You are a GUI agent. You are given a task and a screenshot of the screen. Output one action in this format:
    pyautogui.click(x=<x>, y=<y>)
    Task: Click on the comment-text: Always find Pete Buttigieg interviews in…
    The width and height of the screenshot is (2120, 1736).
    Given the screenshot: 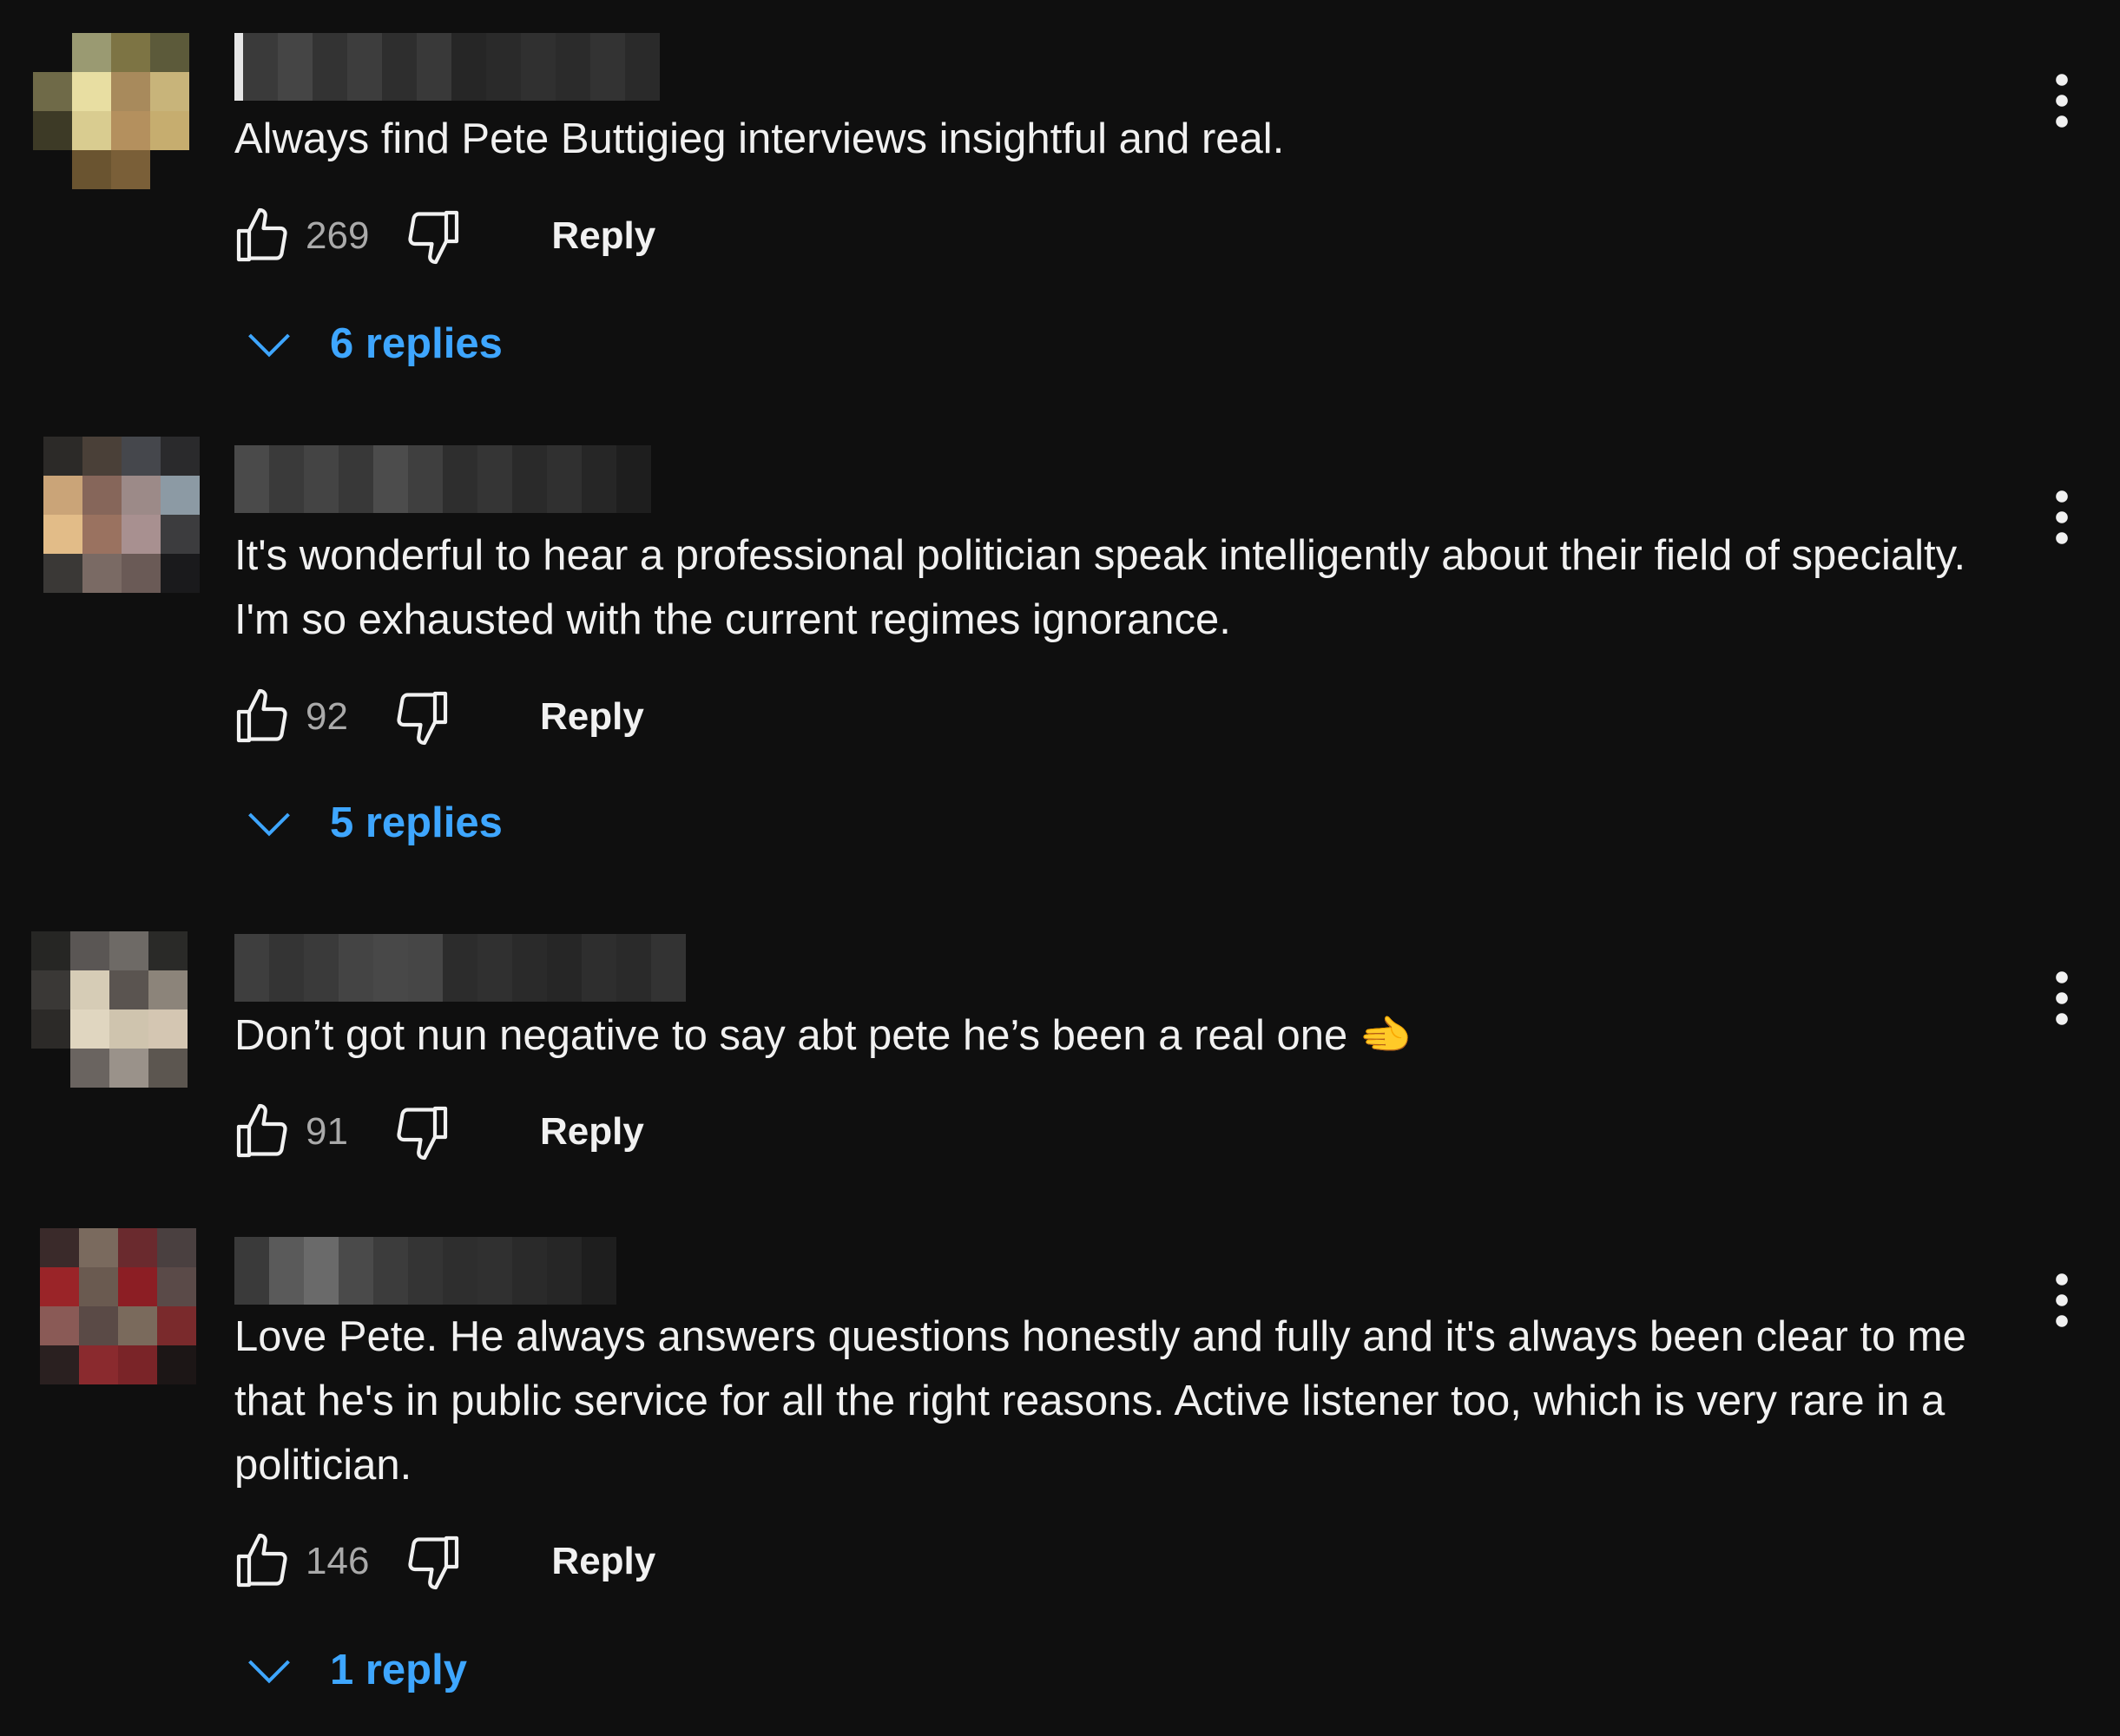 What is the action you would take?
    pyautogui.click(x=759, y=138)
    